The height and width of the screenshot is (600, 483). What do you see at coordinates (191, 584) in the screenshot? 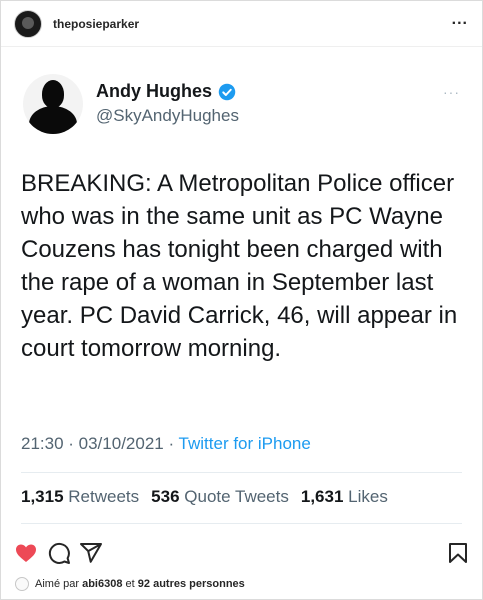
I see `likes-others: 92 autres personnes` at bounding box center [191, 584].